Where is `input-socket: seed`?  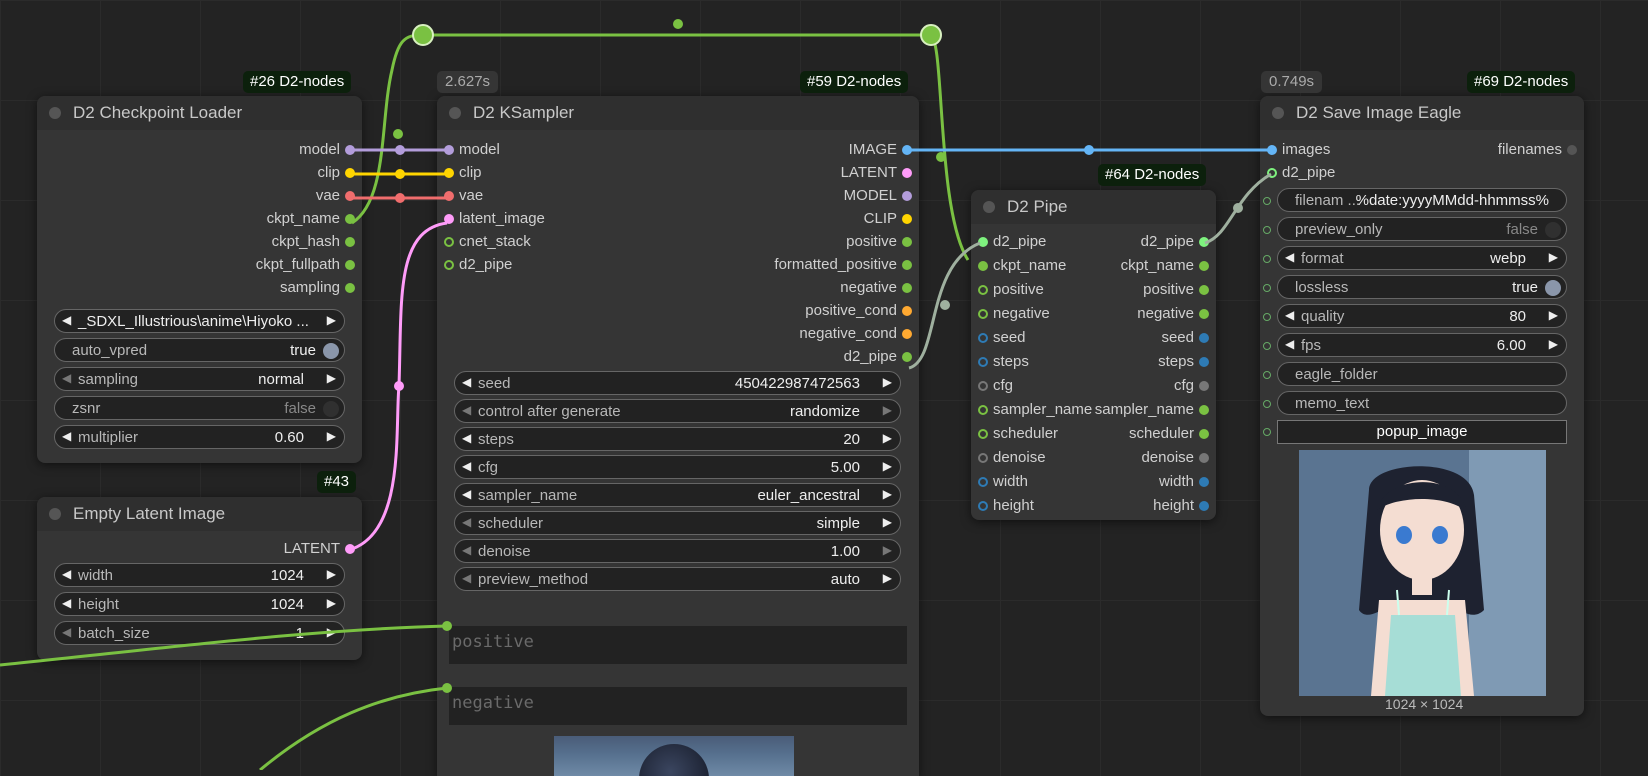 input-socket: seed is located at coordinates (1002, 338).